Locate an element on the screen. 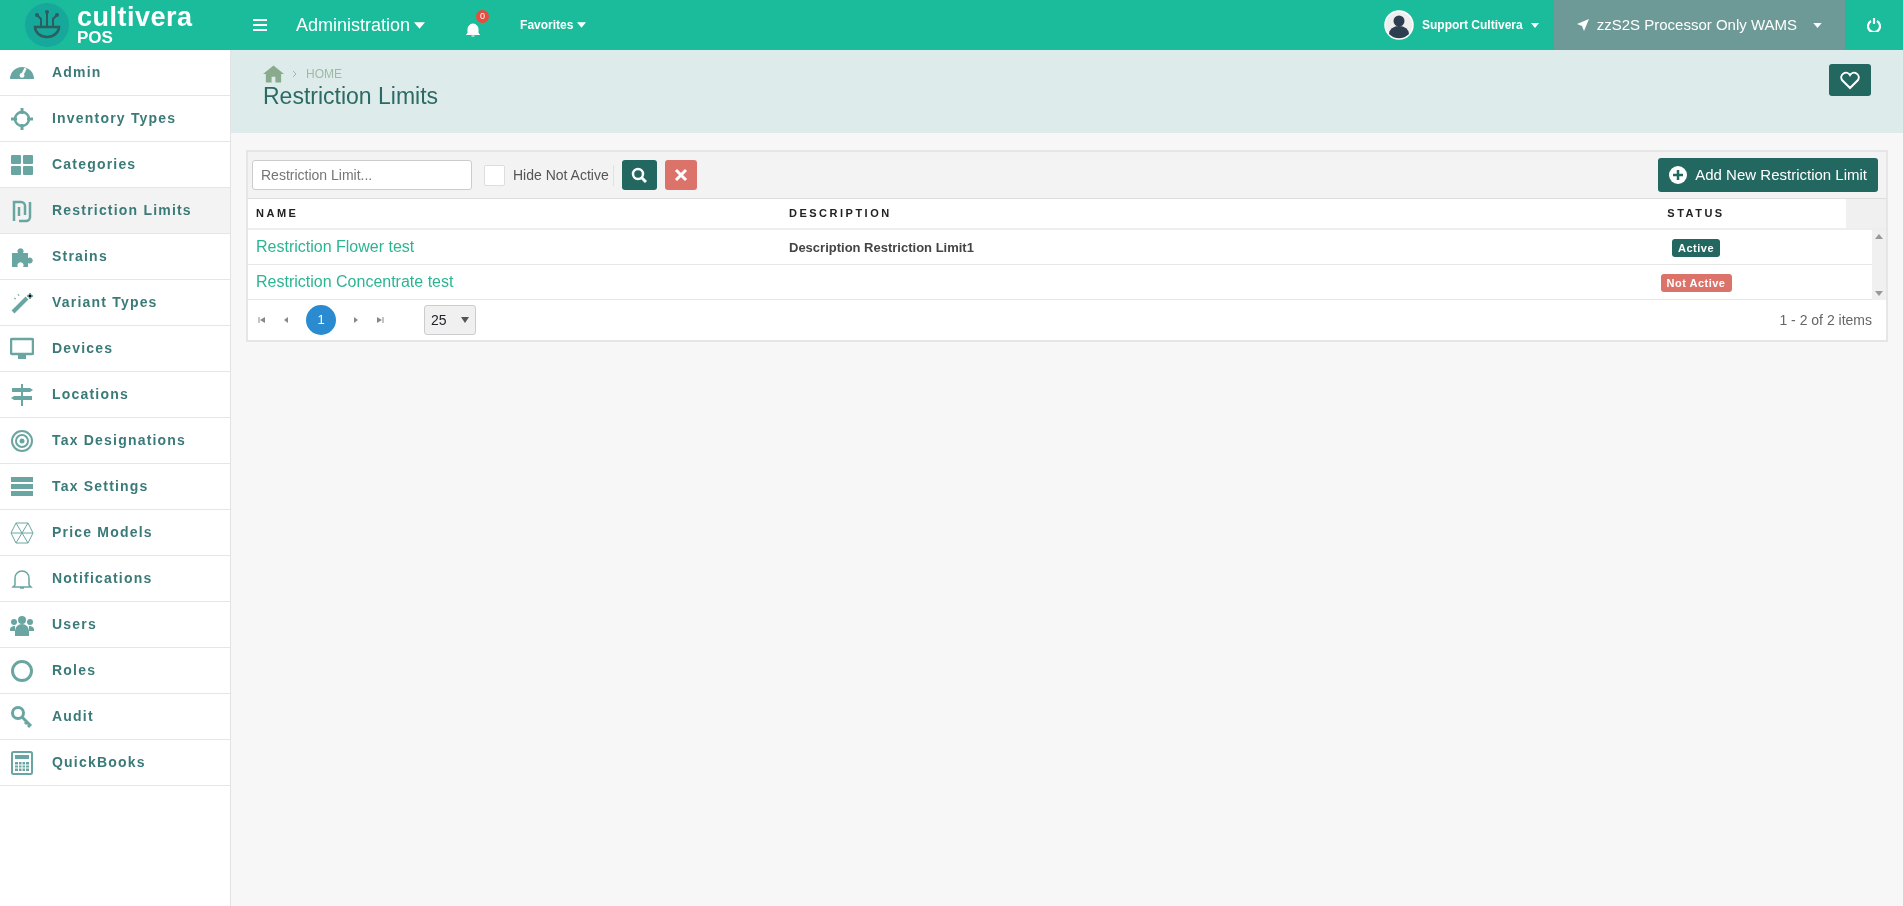 The image size is (1903, 906). shekel-icon is located at coordinates (22, 210).